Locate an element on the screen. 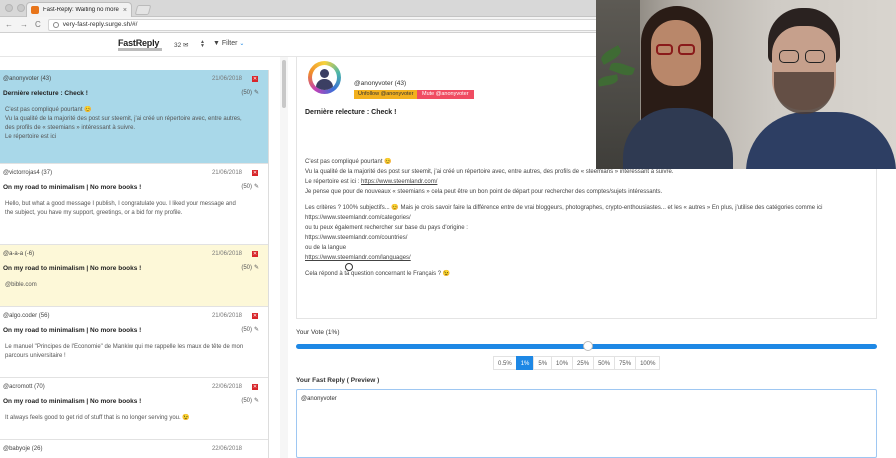 The width and height of the screenshot is (896, 458). vote-preset-button: 100% is located at coordinates (648, 363).